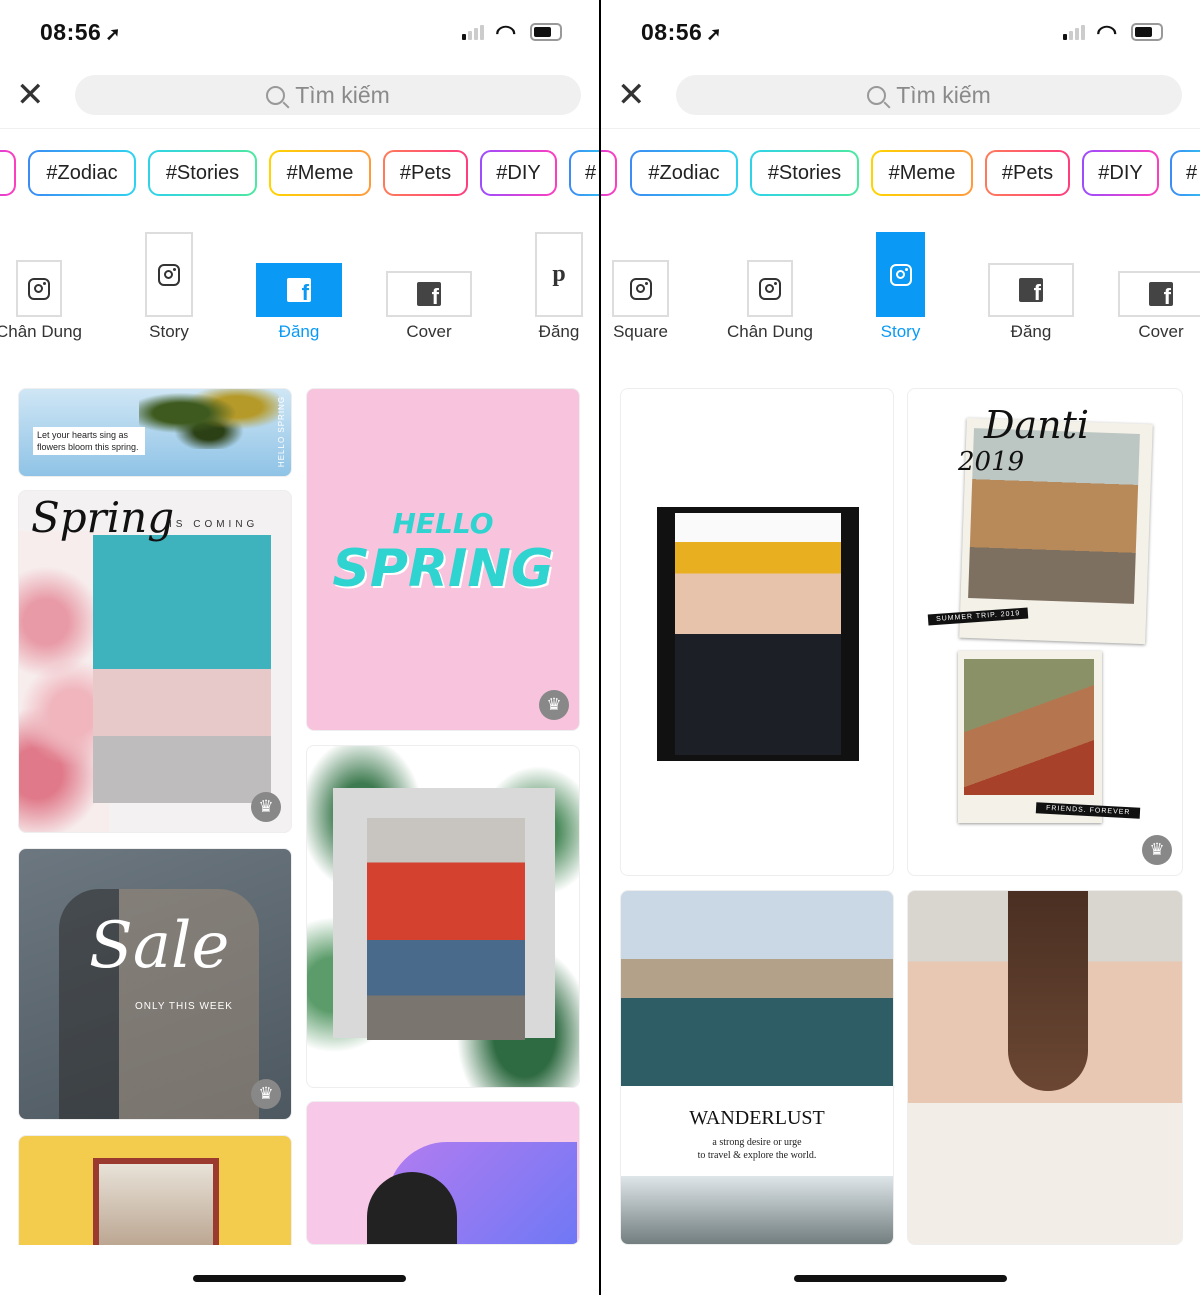  Describe the element at coordinates (184, 1006) in the screenshot. I see `sale-subtitle: ONLY THIS WEEK` at that location.